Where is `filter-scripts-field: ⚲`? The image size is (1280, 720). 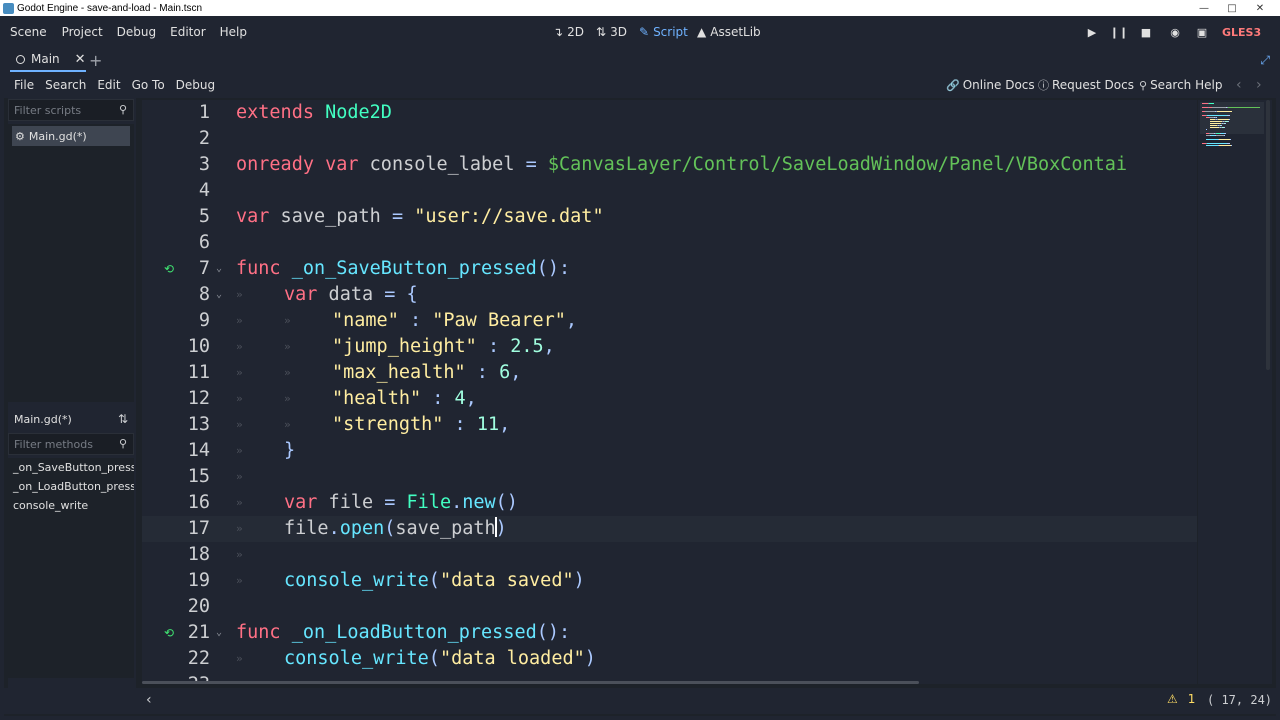 filter-scripts-field: ⚲ is located at coordinates (71, 110).